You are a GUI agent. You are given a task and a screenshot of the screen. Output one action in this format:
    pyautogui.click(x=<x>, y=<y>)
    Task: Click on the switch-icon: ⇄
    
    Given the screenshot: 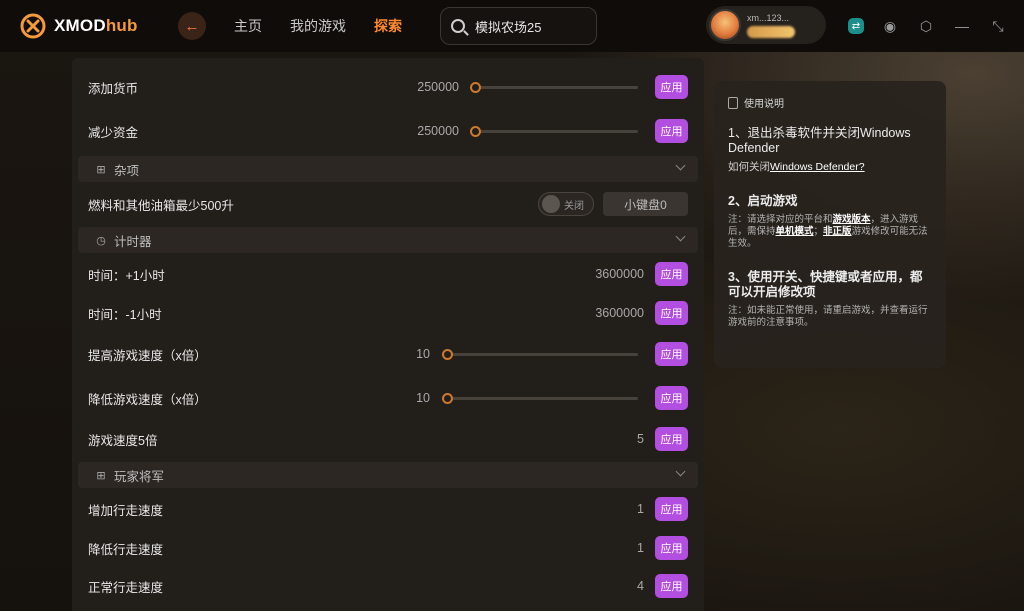 What is the action you would take?
    pyautogui.click(x=856, y=26)
    